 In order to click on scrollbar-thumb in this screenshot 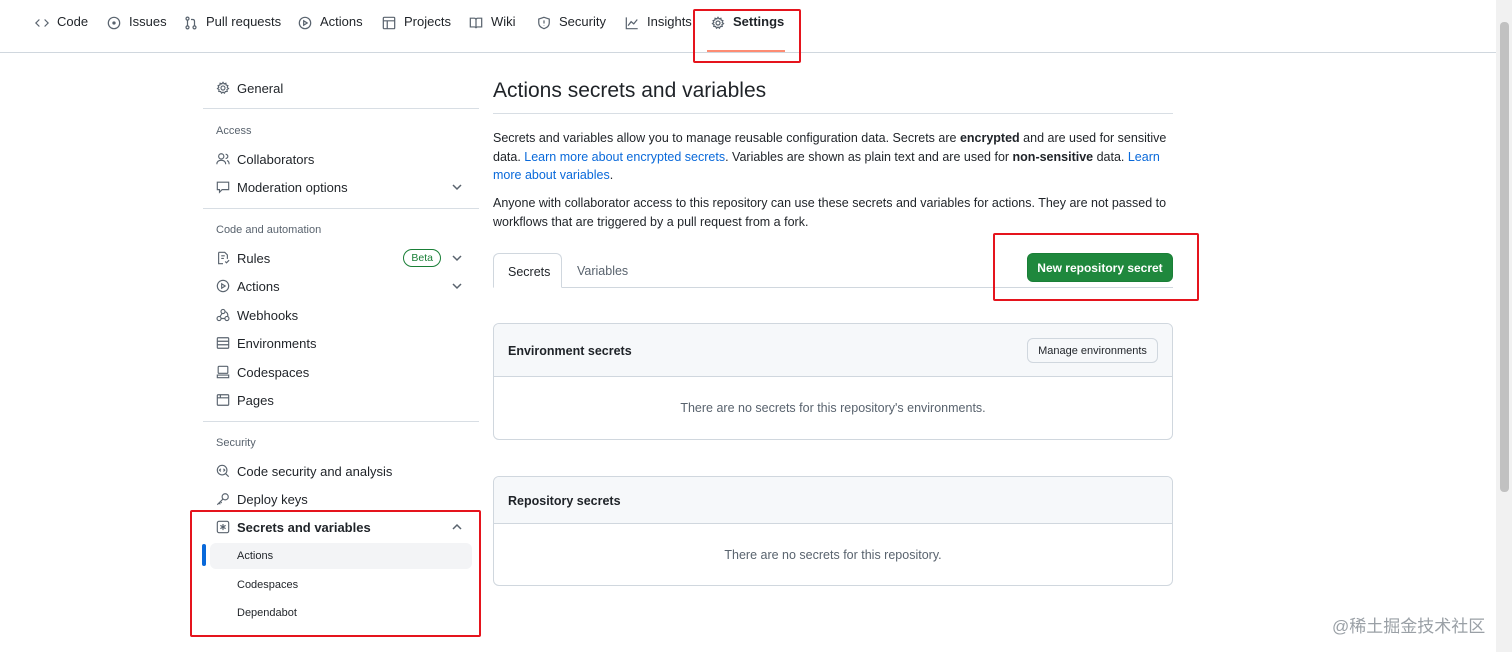, I will do `click(1504, 257)`.